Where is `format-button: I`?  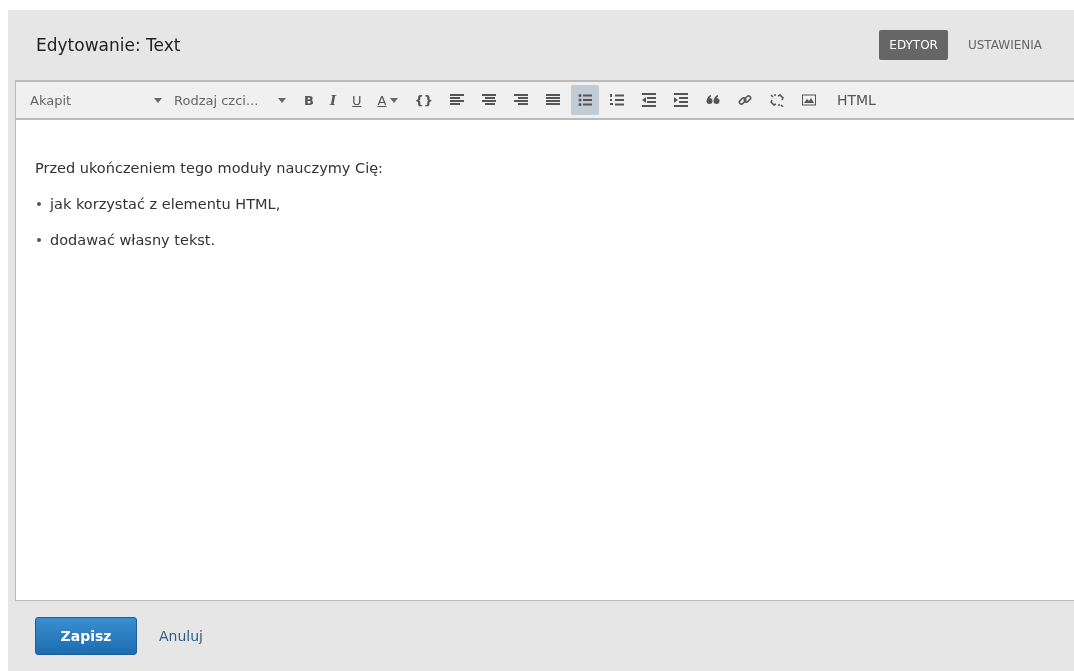
format-button: I is located at coordinates (332, 100).